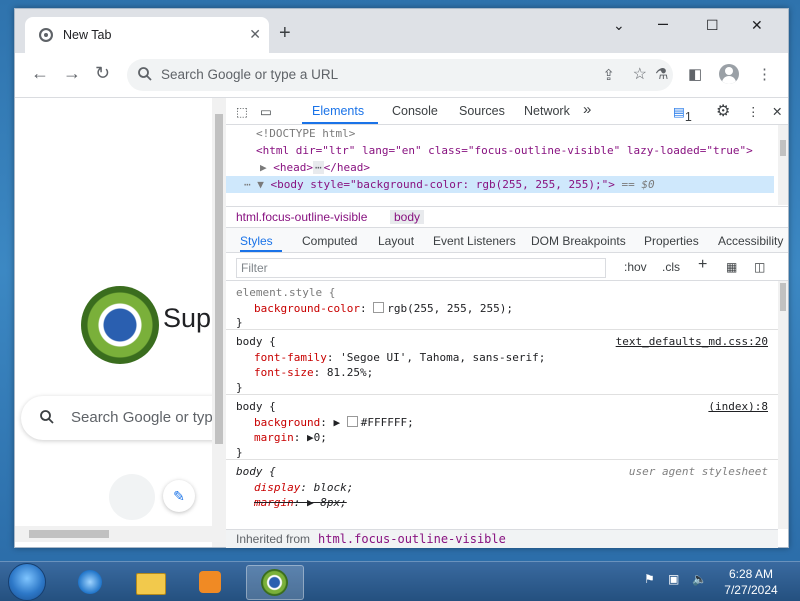 The height and width of the screenshot is (601, 800). What do you see at coordinates (150, 581) in the screenshot?
I see `file-explorer-icon` at bounding box center [150, 581].